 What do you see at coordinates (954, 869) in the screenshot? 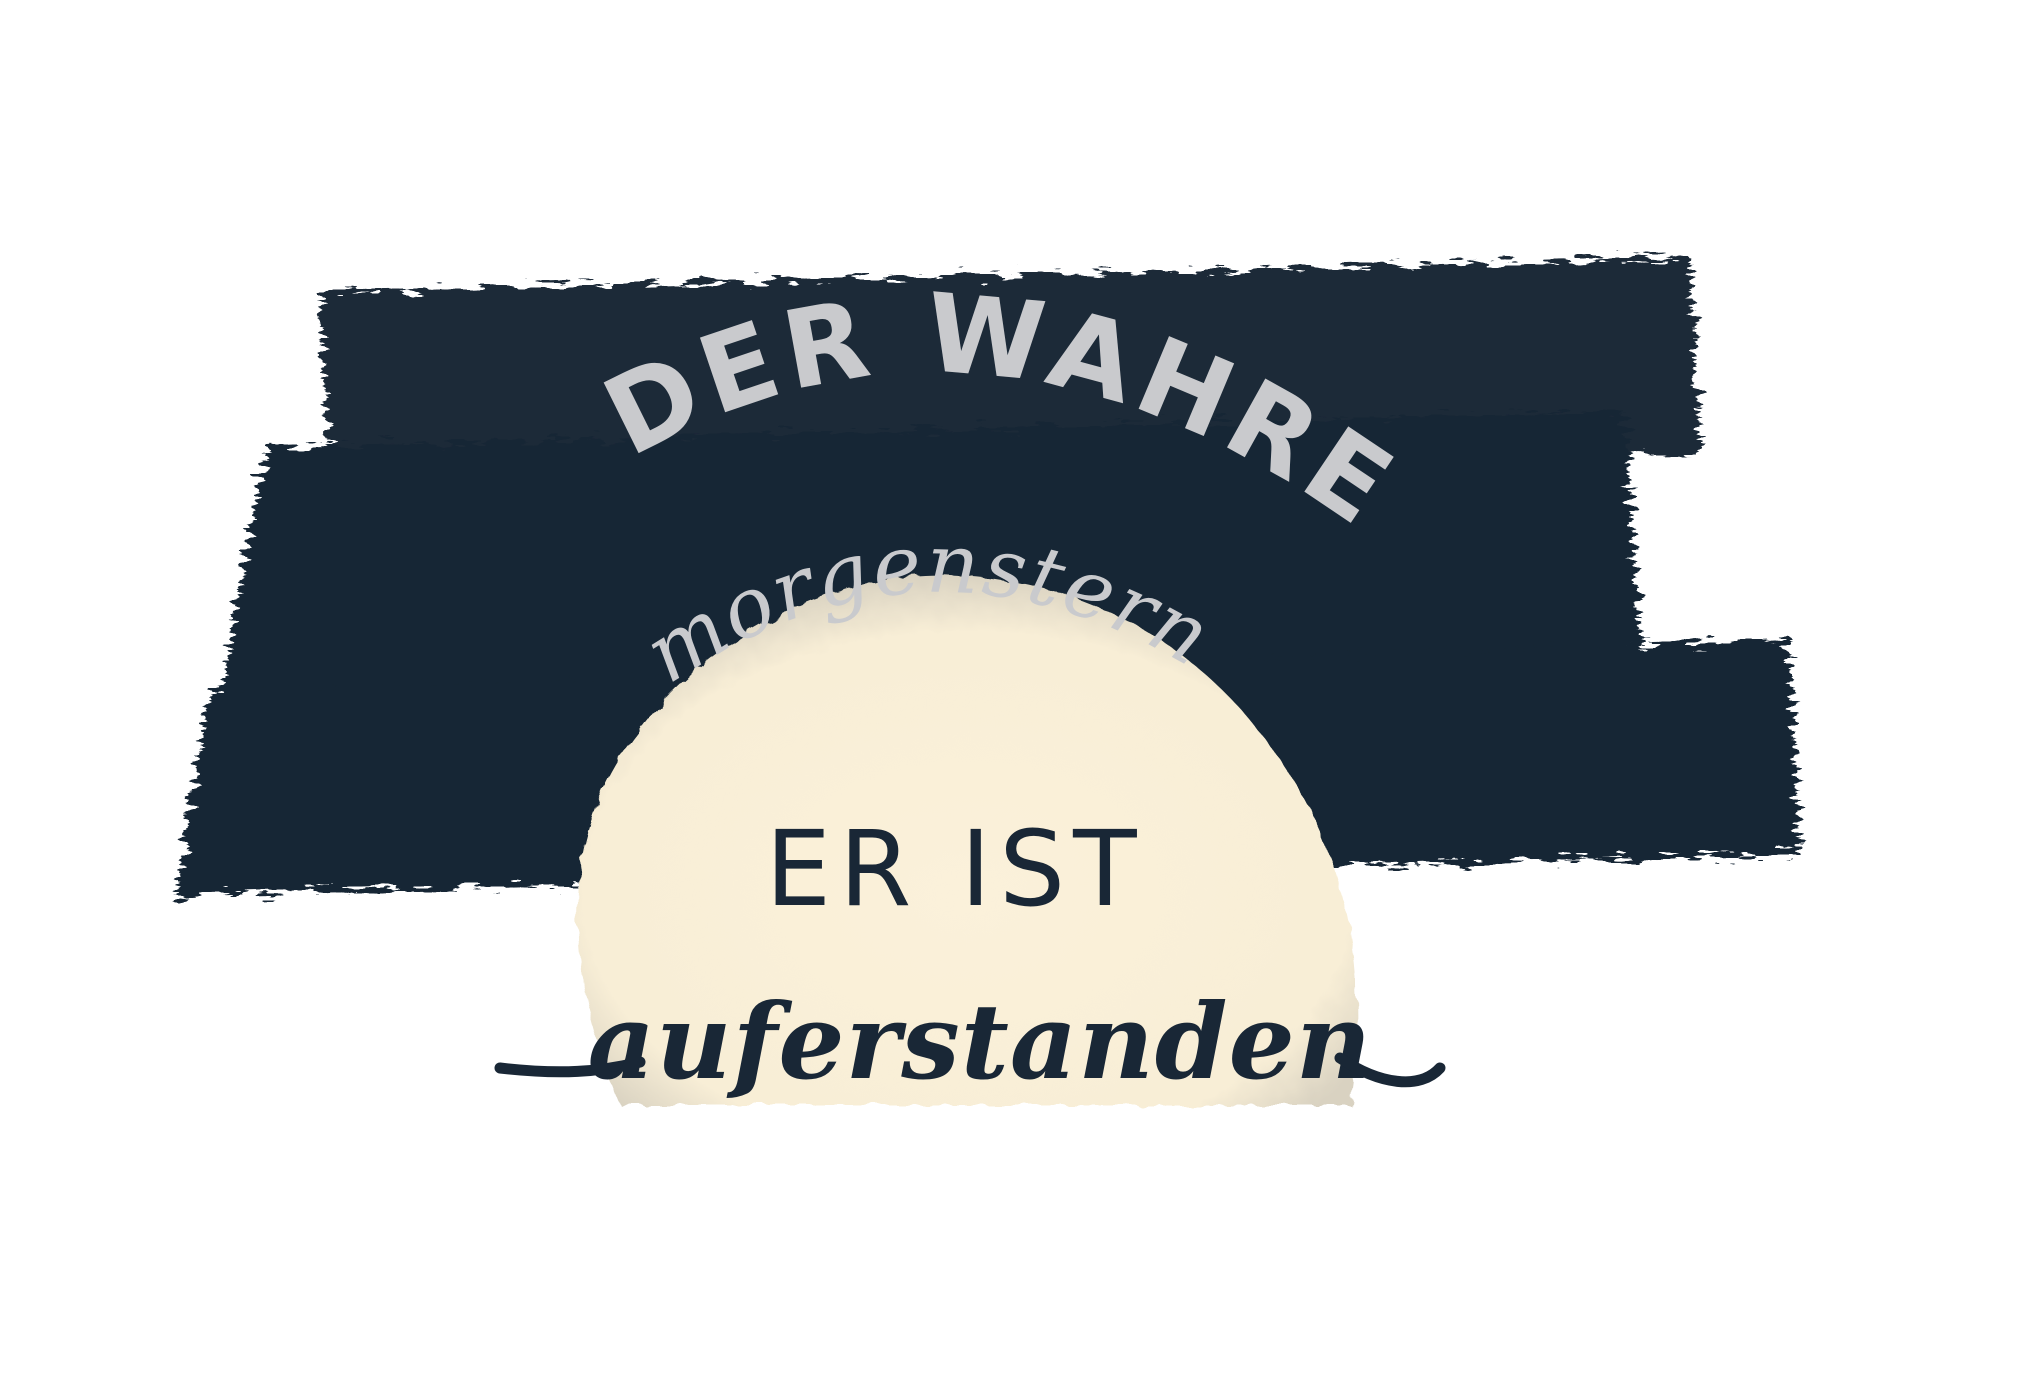
I see `headline-line-3: ER IST` at bounding box center [954, 869].